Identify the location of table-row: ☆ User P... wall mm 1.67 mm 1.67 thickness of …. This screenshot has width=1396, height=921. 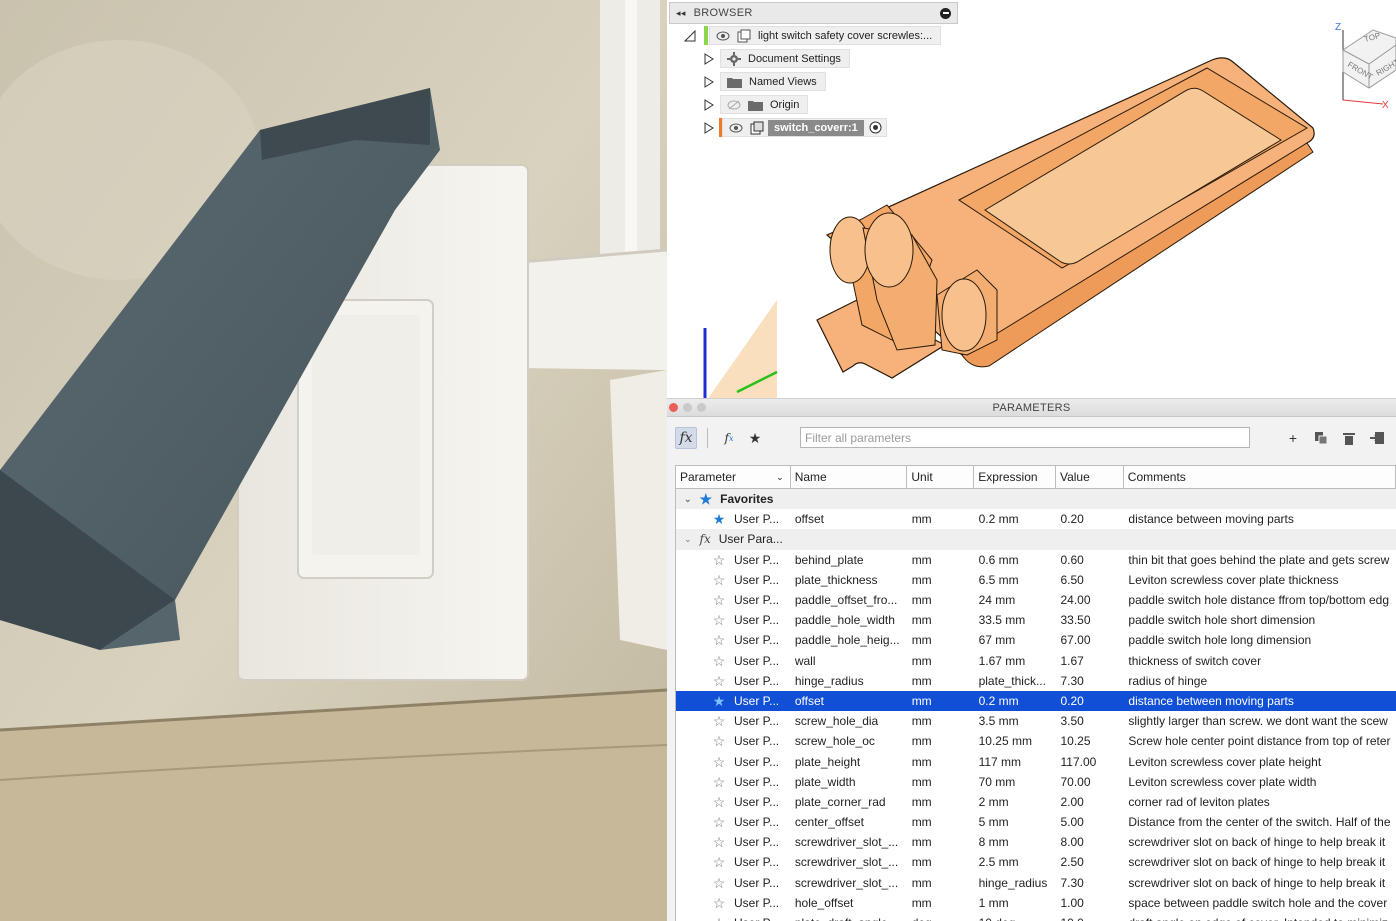
(1036, 661).